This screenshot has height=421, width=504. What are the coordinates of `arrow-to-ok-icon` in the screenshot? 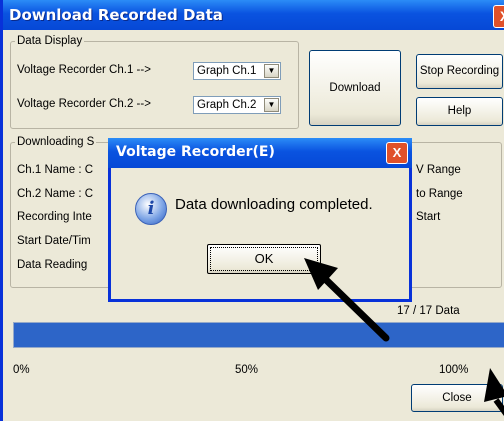 It's located at (347, 300).